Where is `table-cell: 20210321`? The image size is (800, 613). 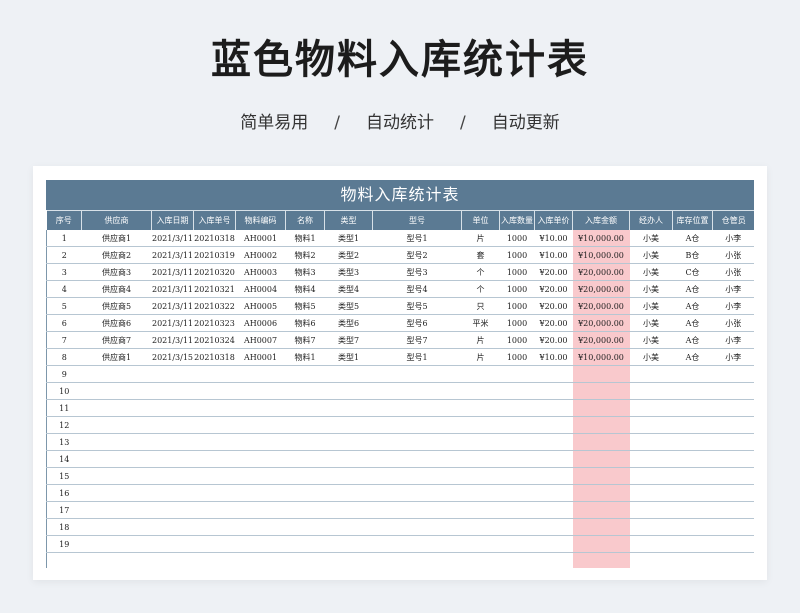 table-cell: 20210321 is located at coordinates (214, 289).